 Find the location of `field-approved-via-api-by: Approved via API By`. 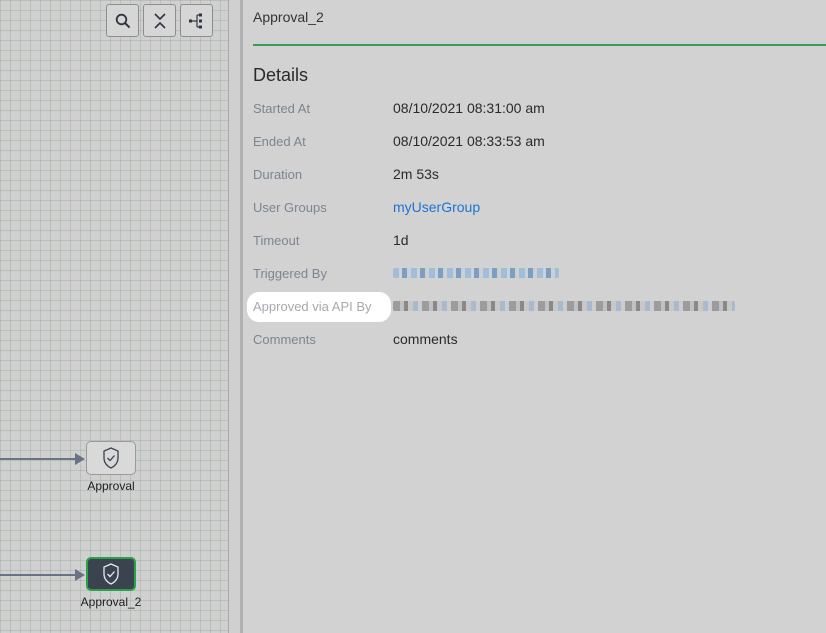

field-approved-via-api-by: Approved via API By is located at coordinates (534, 308).